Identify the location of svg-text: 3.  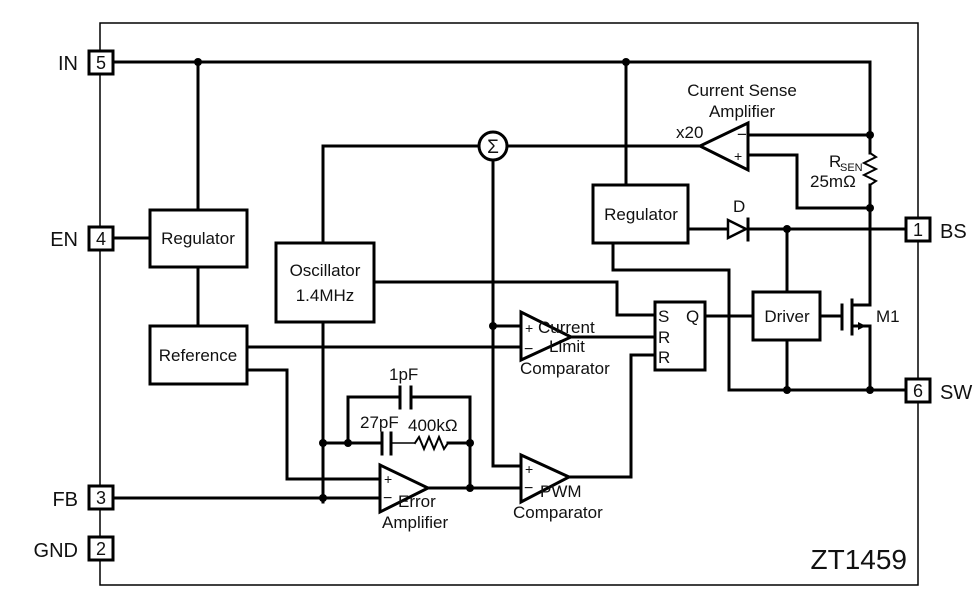
(101, 498).